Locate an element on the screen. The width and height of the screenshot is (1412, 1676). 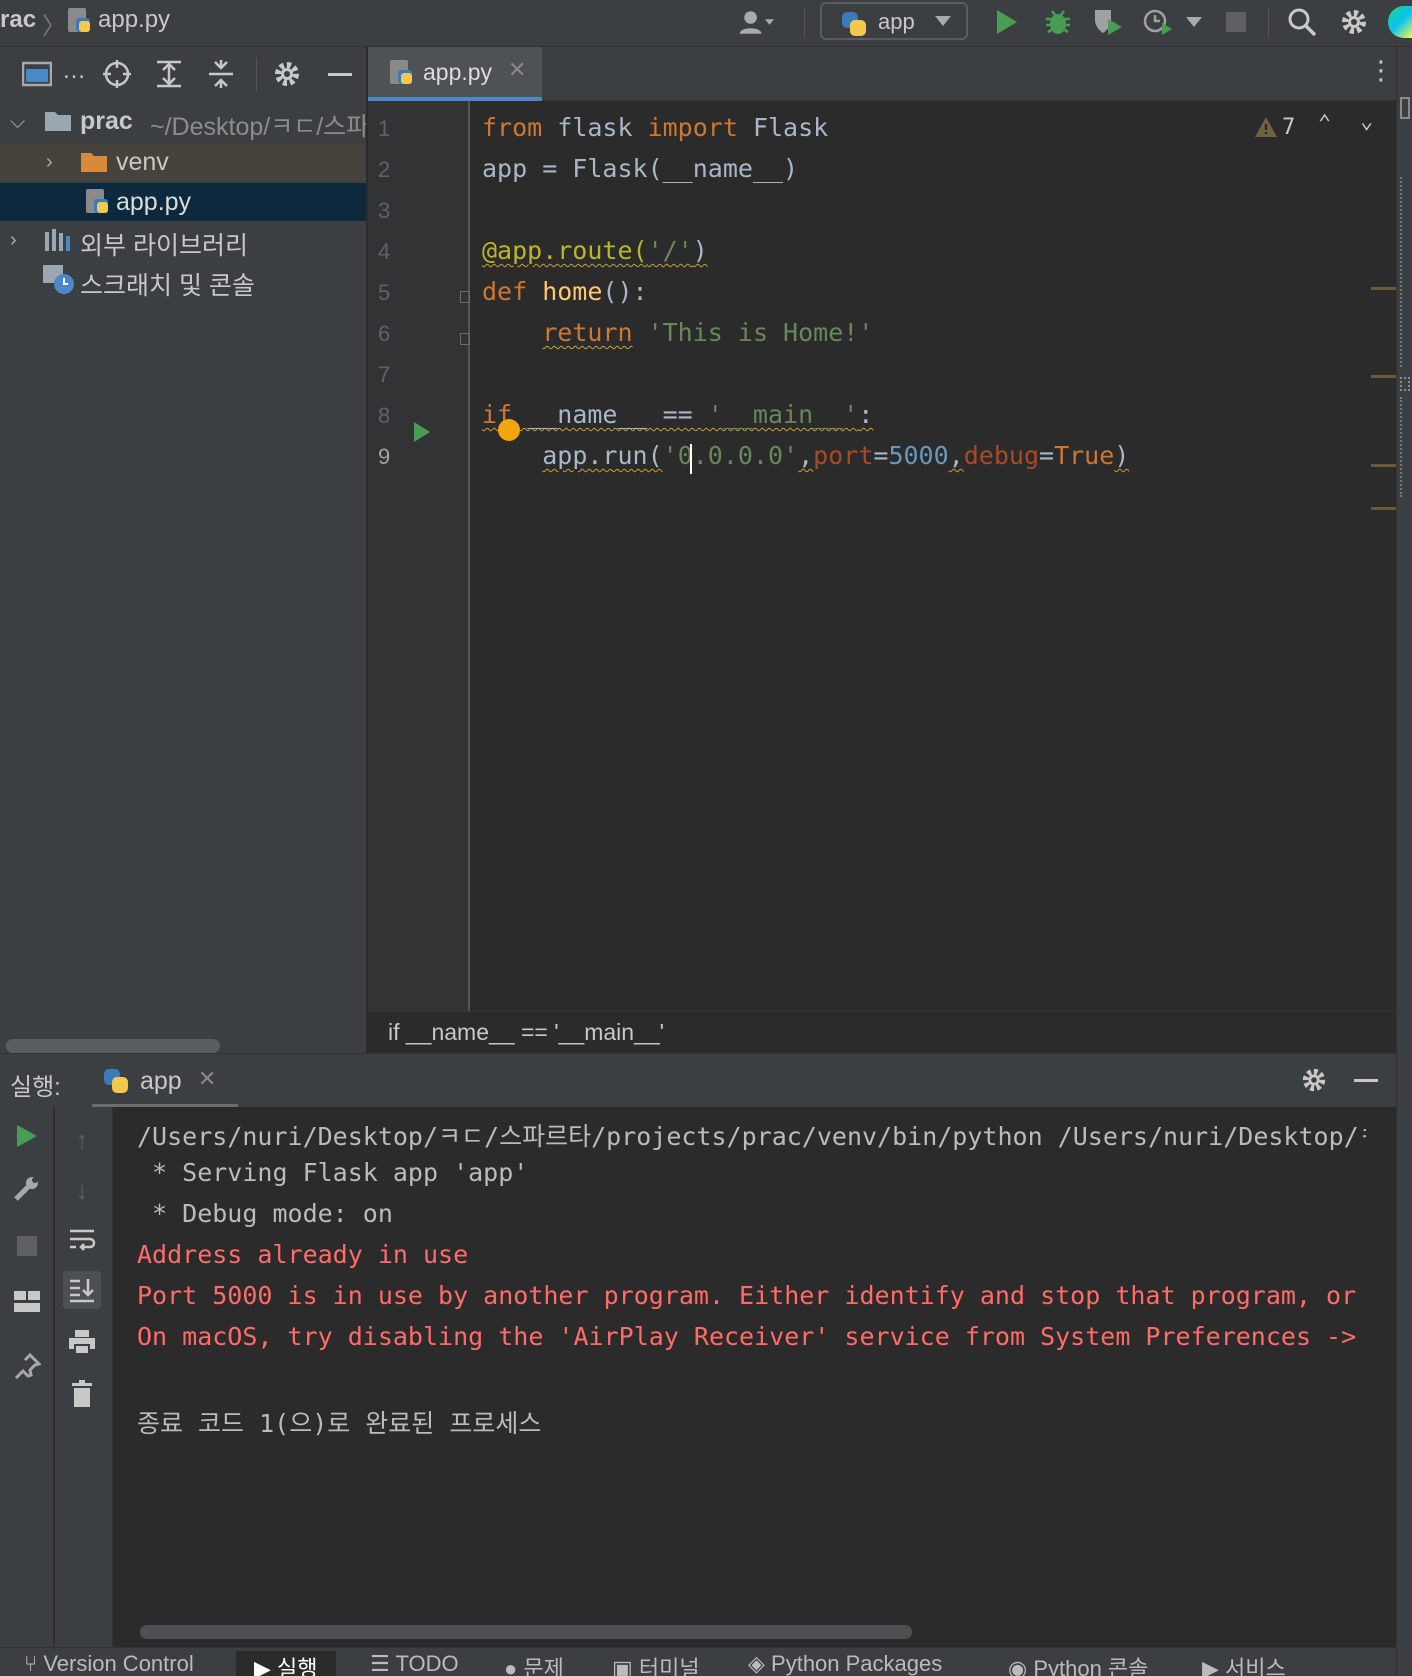
console-horizontal-scrollbar is located at coordinates (526, 1632).